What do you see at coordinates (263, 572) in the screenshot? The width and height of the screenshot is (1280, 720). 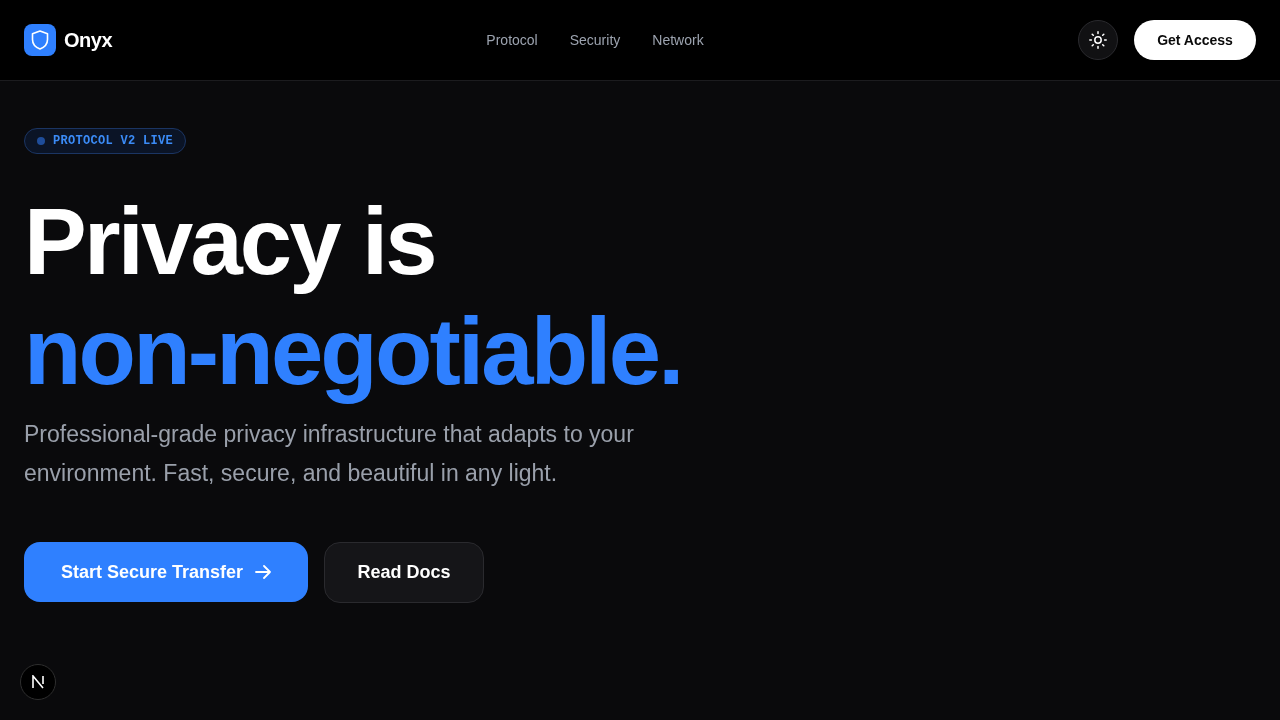 I see `arrow-right-icon` at bounding box center [263, 572].